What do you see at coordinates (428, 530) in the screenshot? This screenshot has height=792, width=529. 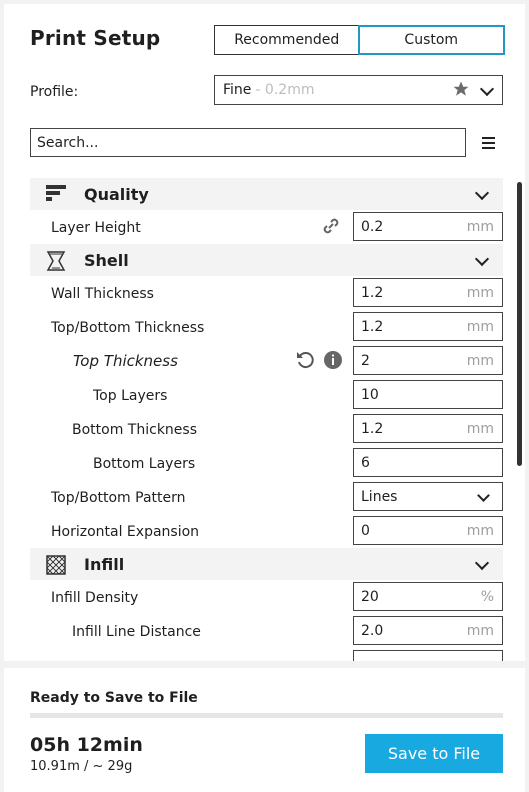 I see `horizontal-expansion-input: 0 mm` at bounding box center [428, 530].